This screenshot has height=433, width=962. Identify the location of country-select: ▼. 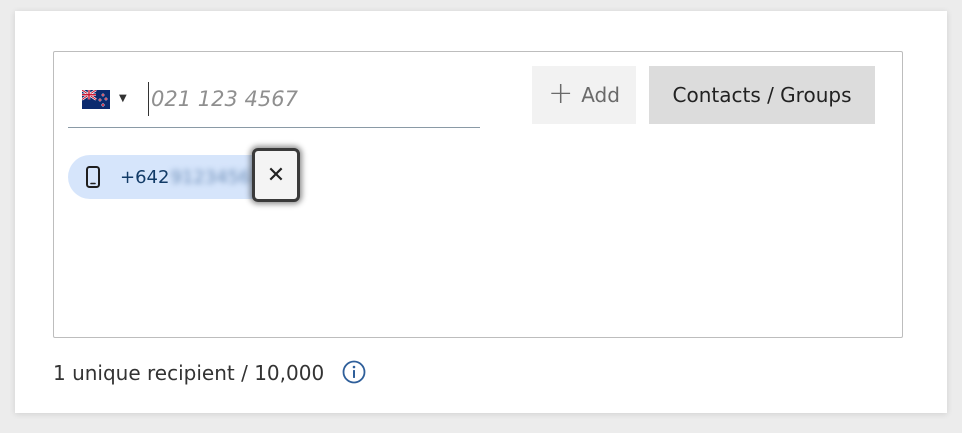
(108, 99).